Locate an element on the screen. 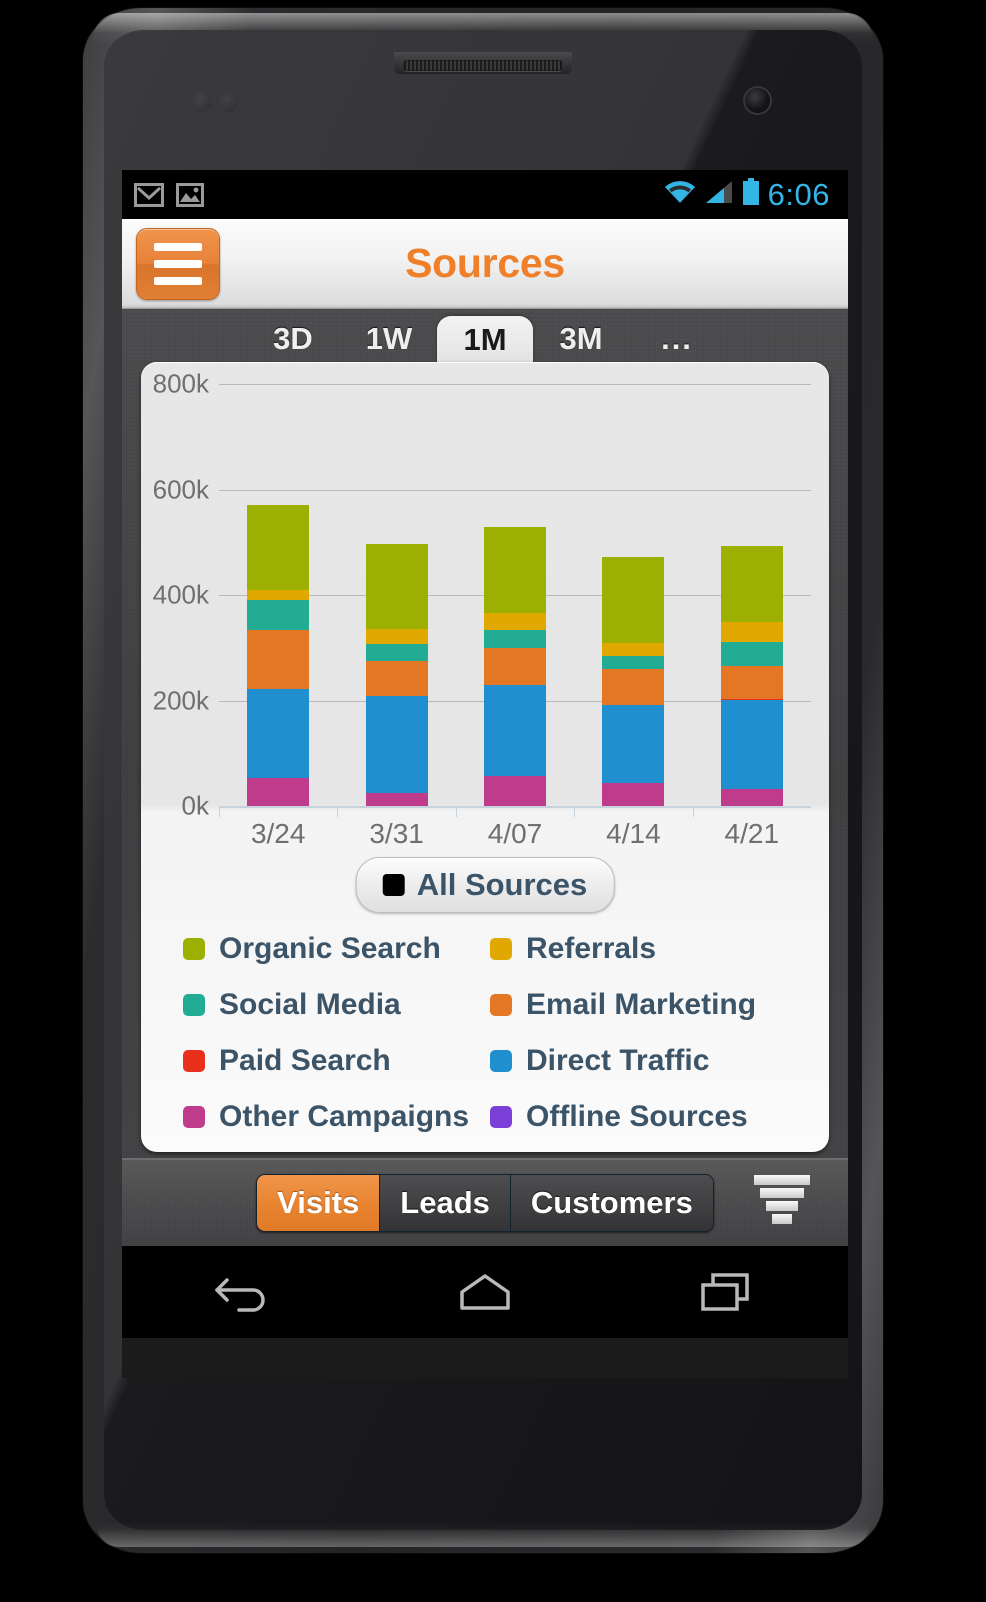 The image size is (986, 1602). y-axis-tick-label: 200k is located at coordinates (180, 700).